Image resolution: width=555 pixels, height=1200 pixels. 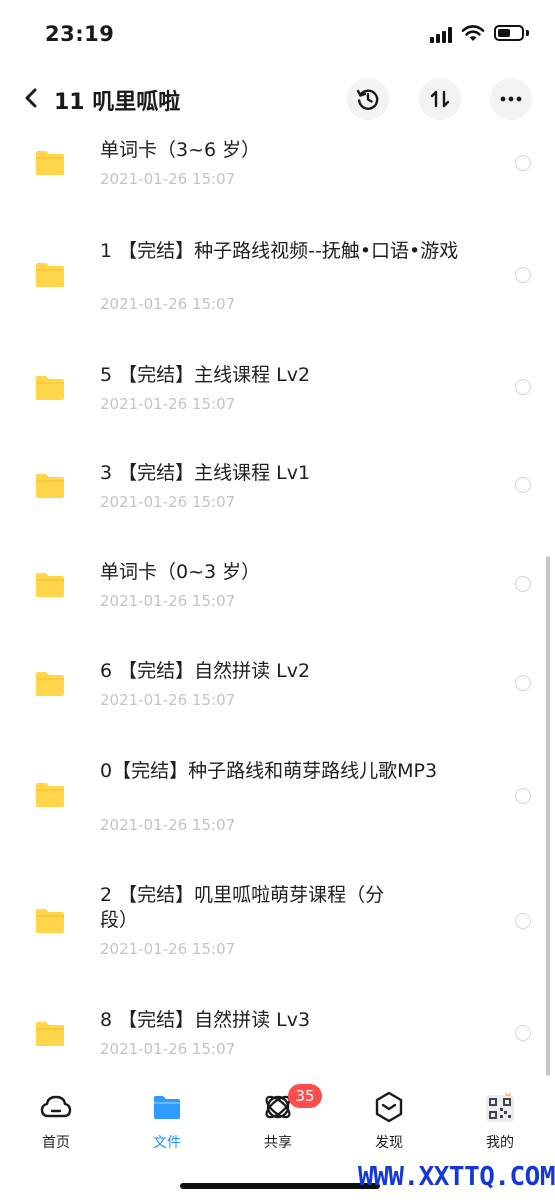 I want to click on list-item: 6 【完结】自然拼读 Lv2 2021-01-26 15:07, so click(x=277, y=698).